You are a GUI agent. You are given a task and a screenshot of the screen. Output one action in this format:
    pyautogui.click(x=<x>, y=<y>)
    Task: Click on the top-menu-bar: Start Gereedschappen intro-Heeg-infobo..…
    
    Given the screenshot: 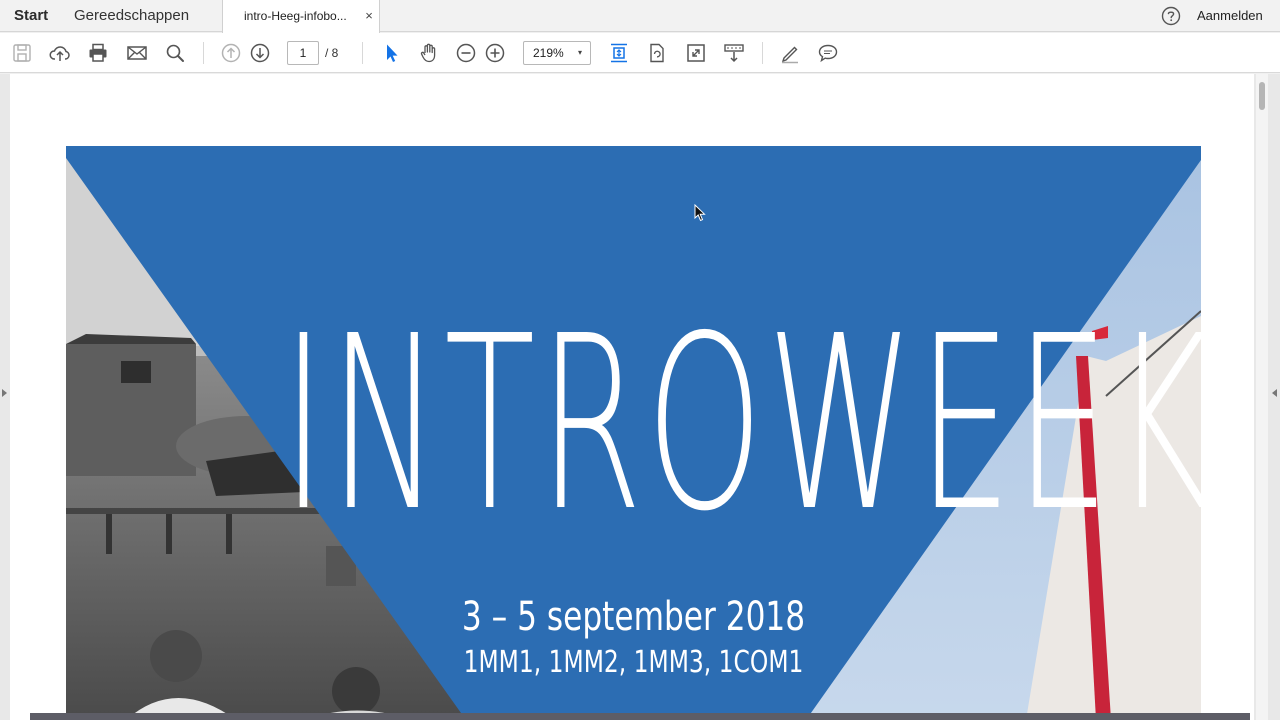 What is the action you would take?
    pyautogui.click(x=640, y=16)
    